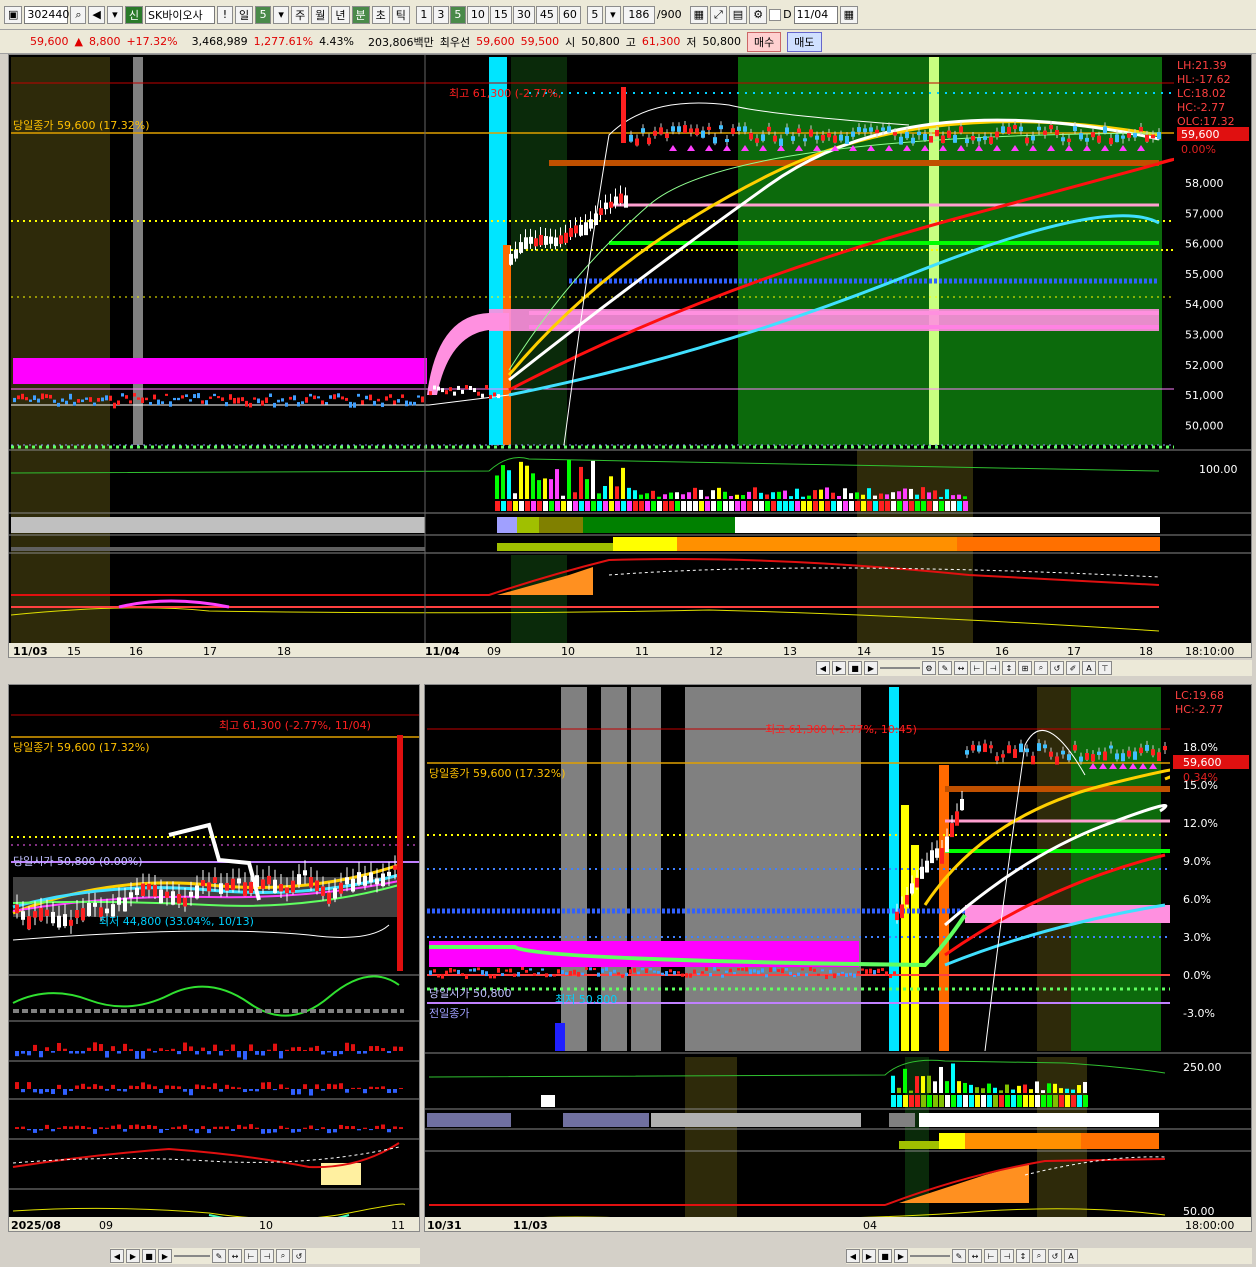 The width and height of the screenshot is (1256, 1267). I want to click on zoom-icon: ⚙, so click(929, 668).